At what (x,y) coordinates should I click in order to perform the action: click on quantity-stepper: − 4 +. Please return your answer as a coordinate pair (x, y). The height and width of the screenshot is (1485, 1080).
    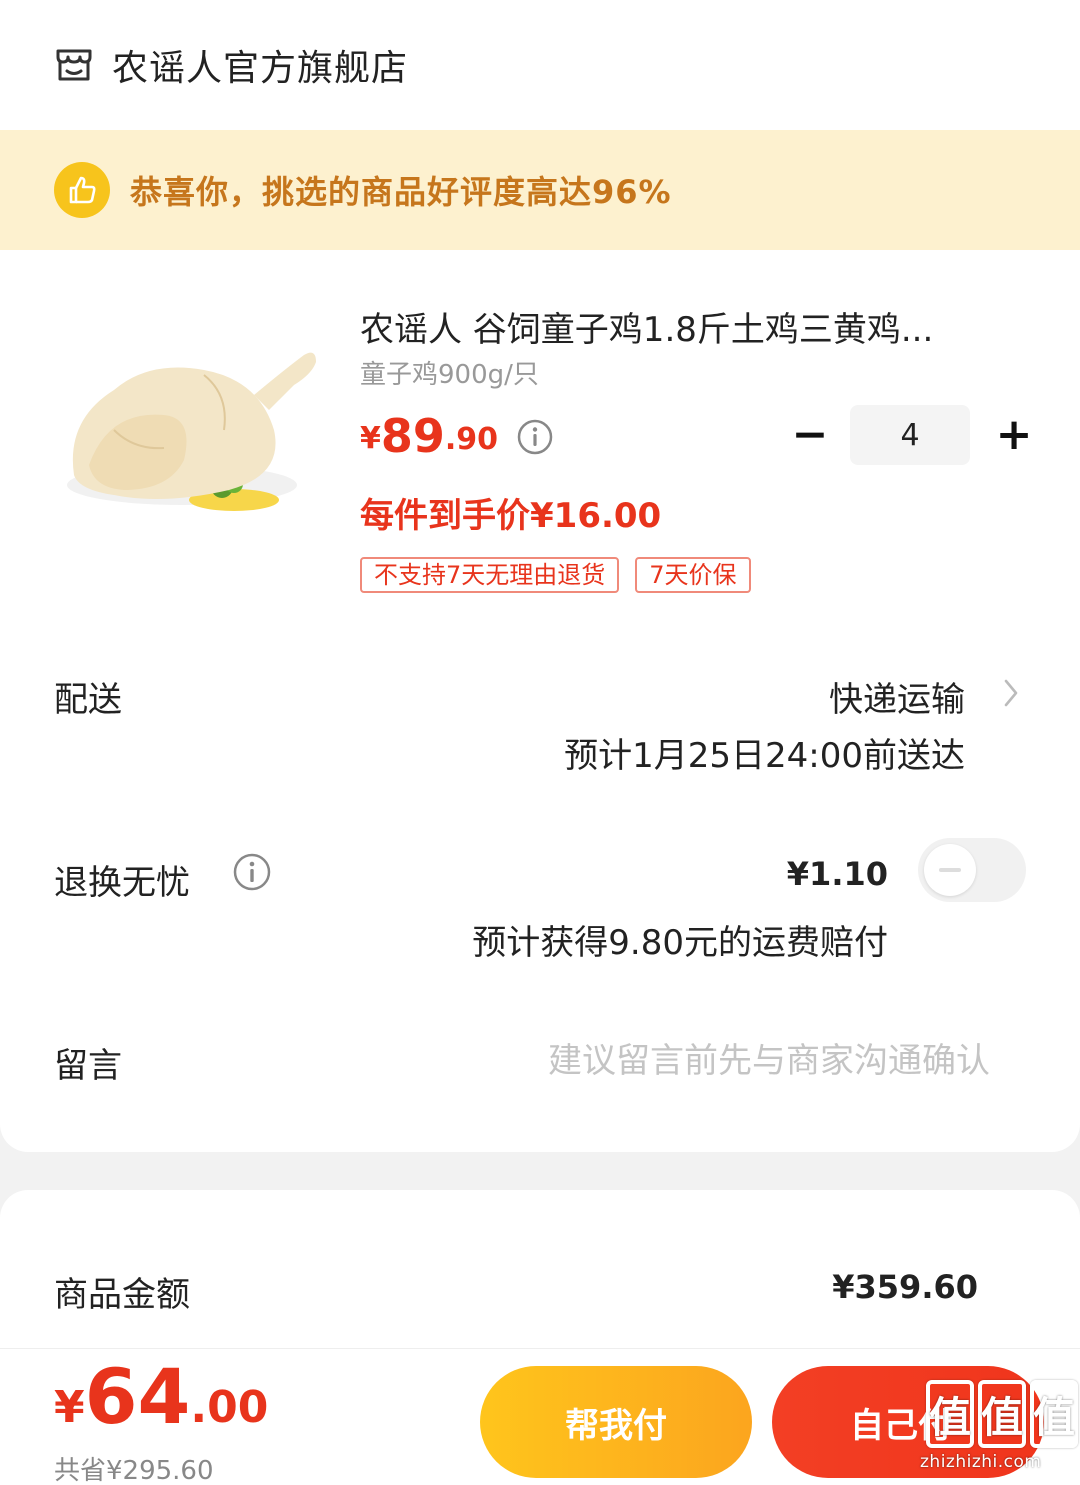
    Looking at the image, I should click on (912, 435).